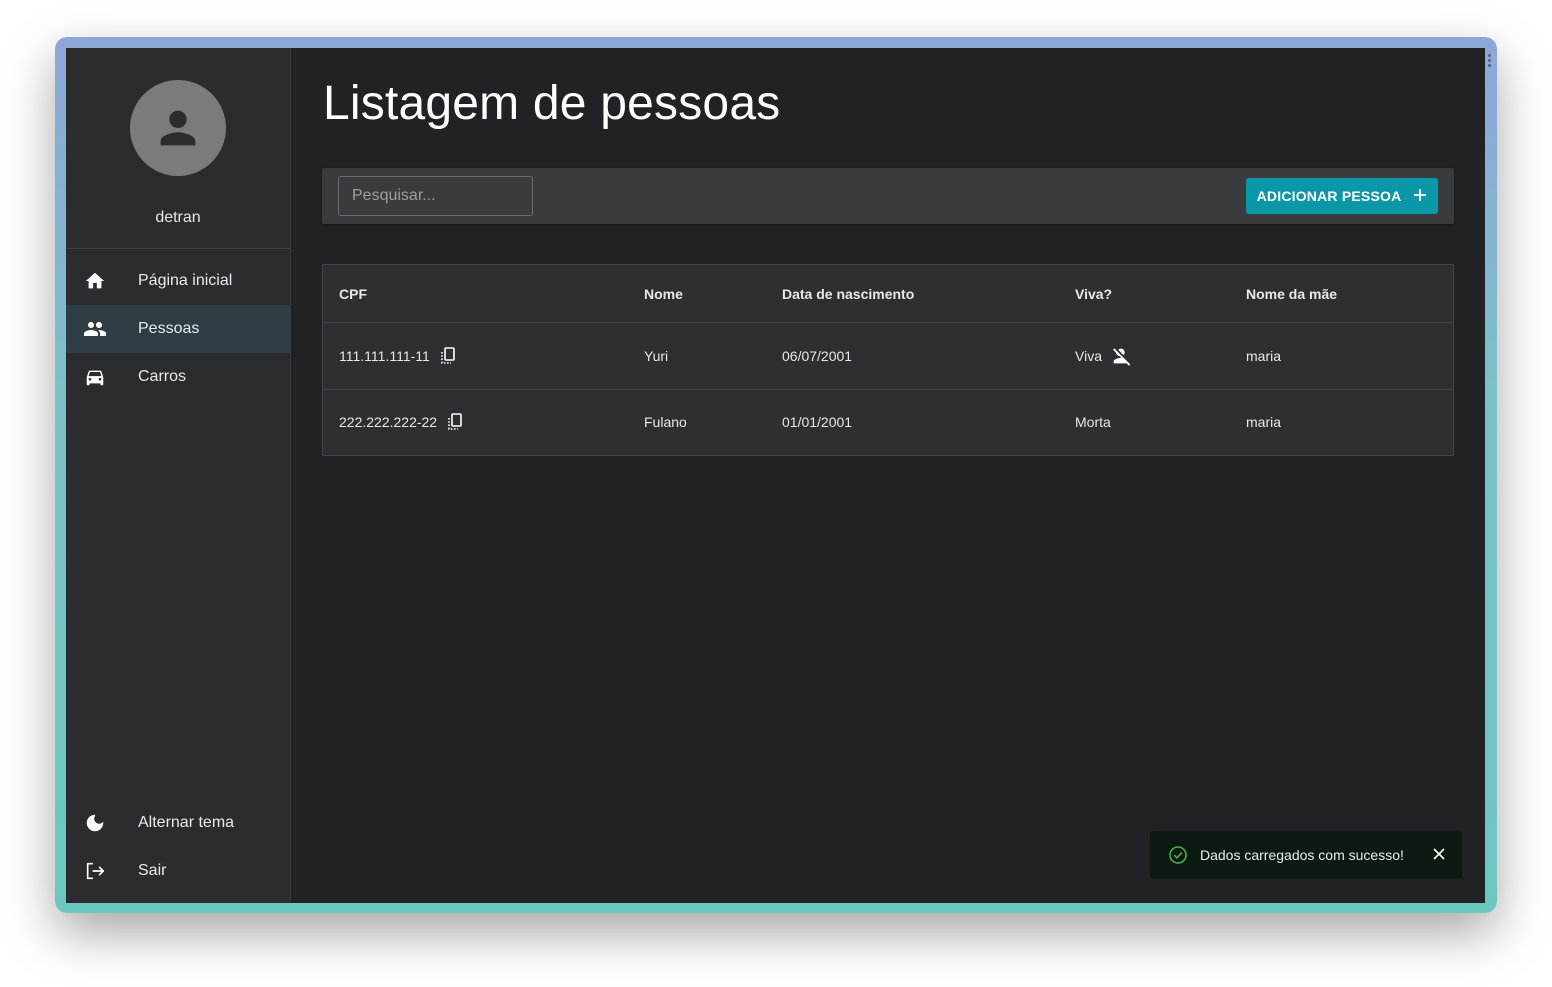  Describe the element at coordinates (1103, 356) in the screenshot. I see `viva-cell: Viva` at that location.